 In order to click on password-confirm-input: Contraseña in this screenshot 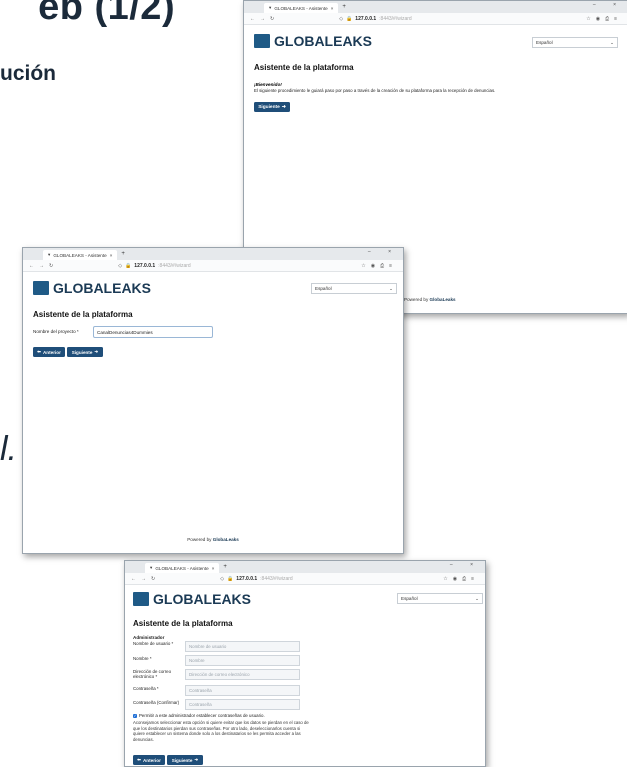, I will do `click(242, 704)`.